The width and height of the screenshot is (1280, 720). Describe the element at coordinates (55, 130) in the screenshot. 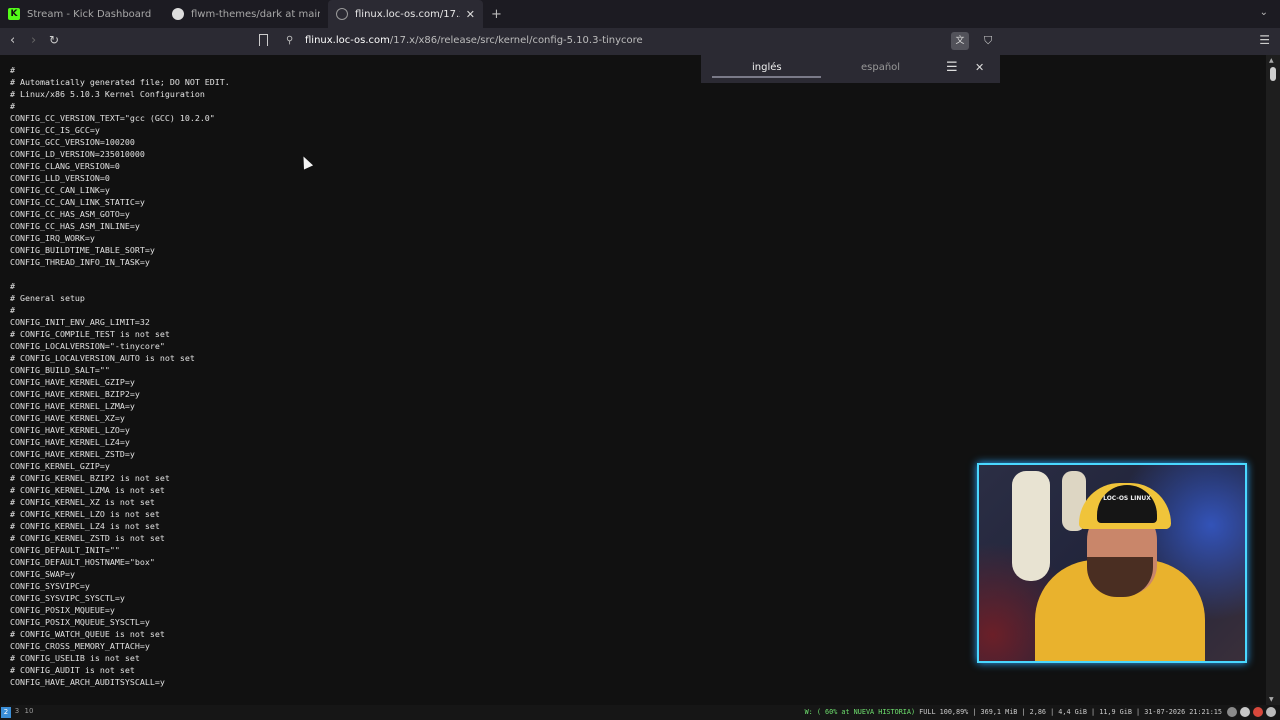

I see `config-line: CONFIG_CC_IS_GCC=y` at that location.